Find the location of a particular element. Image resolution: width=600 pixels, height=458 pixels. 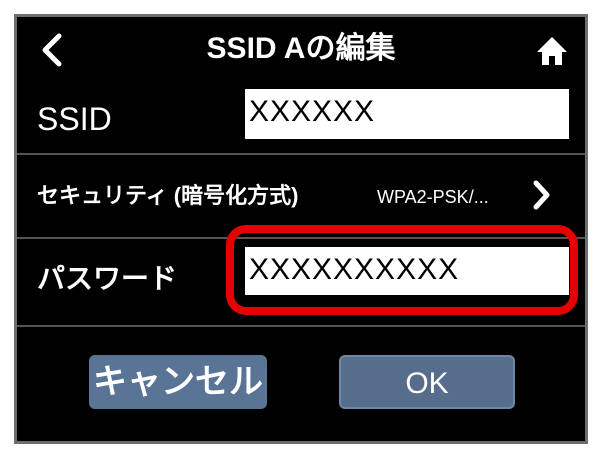

password-field: XXXXXXXXXX is located at coordinates (407, 271).